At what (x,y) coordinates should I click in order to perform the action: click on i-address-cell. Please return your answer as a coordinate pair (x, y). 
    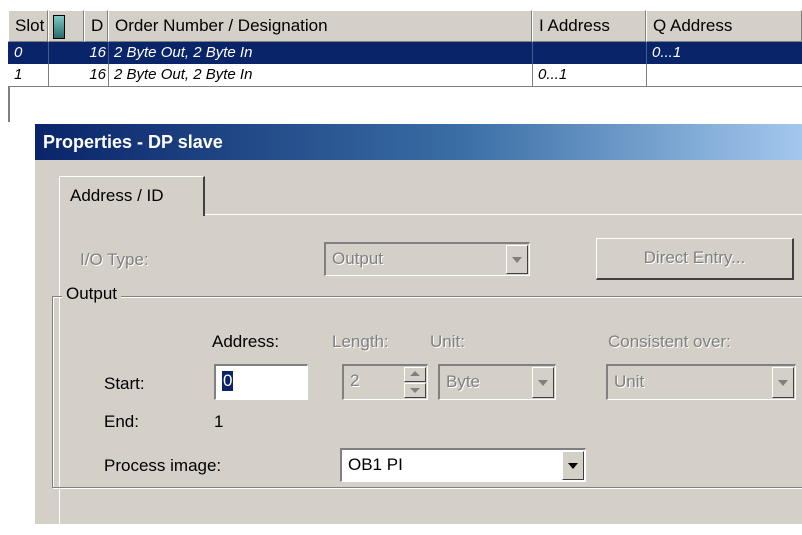
    Looking at the image, I should click on (589, 53).